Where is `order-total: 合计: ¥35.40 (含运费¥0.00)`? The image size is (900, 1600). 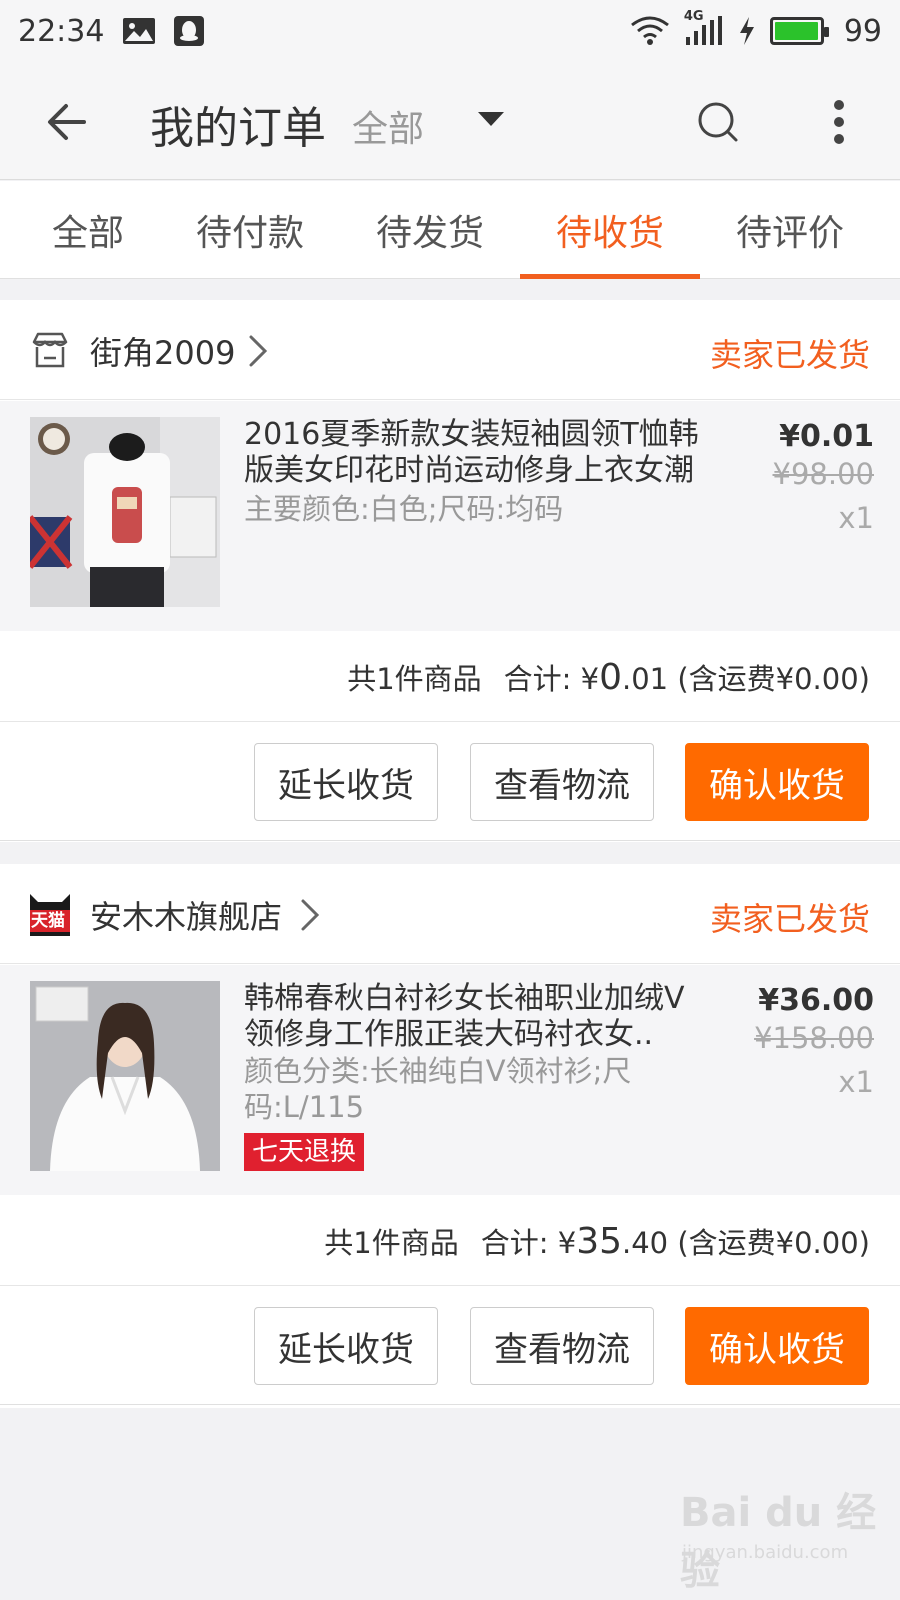
order-total: 合计: ¥35.40 (含运费¥0.00) is located at coordinates (675, 1241).